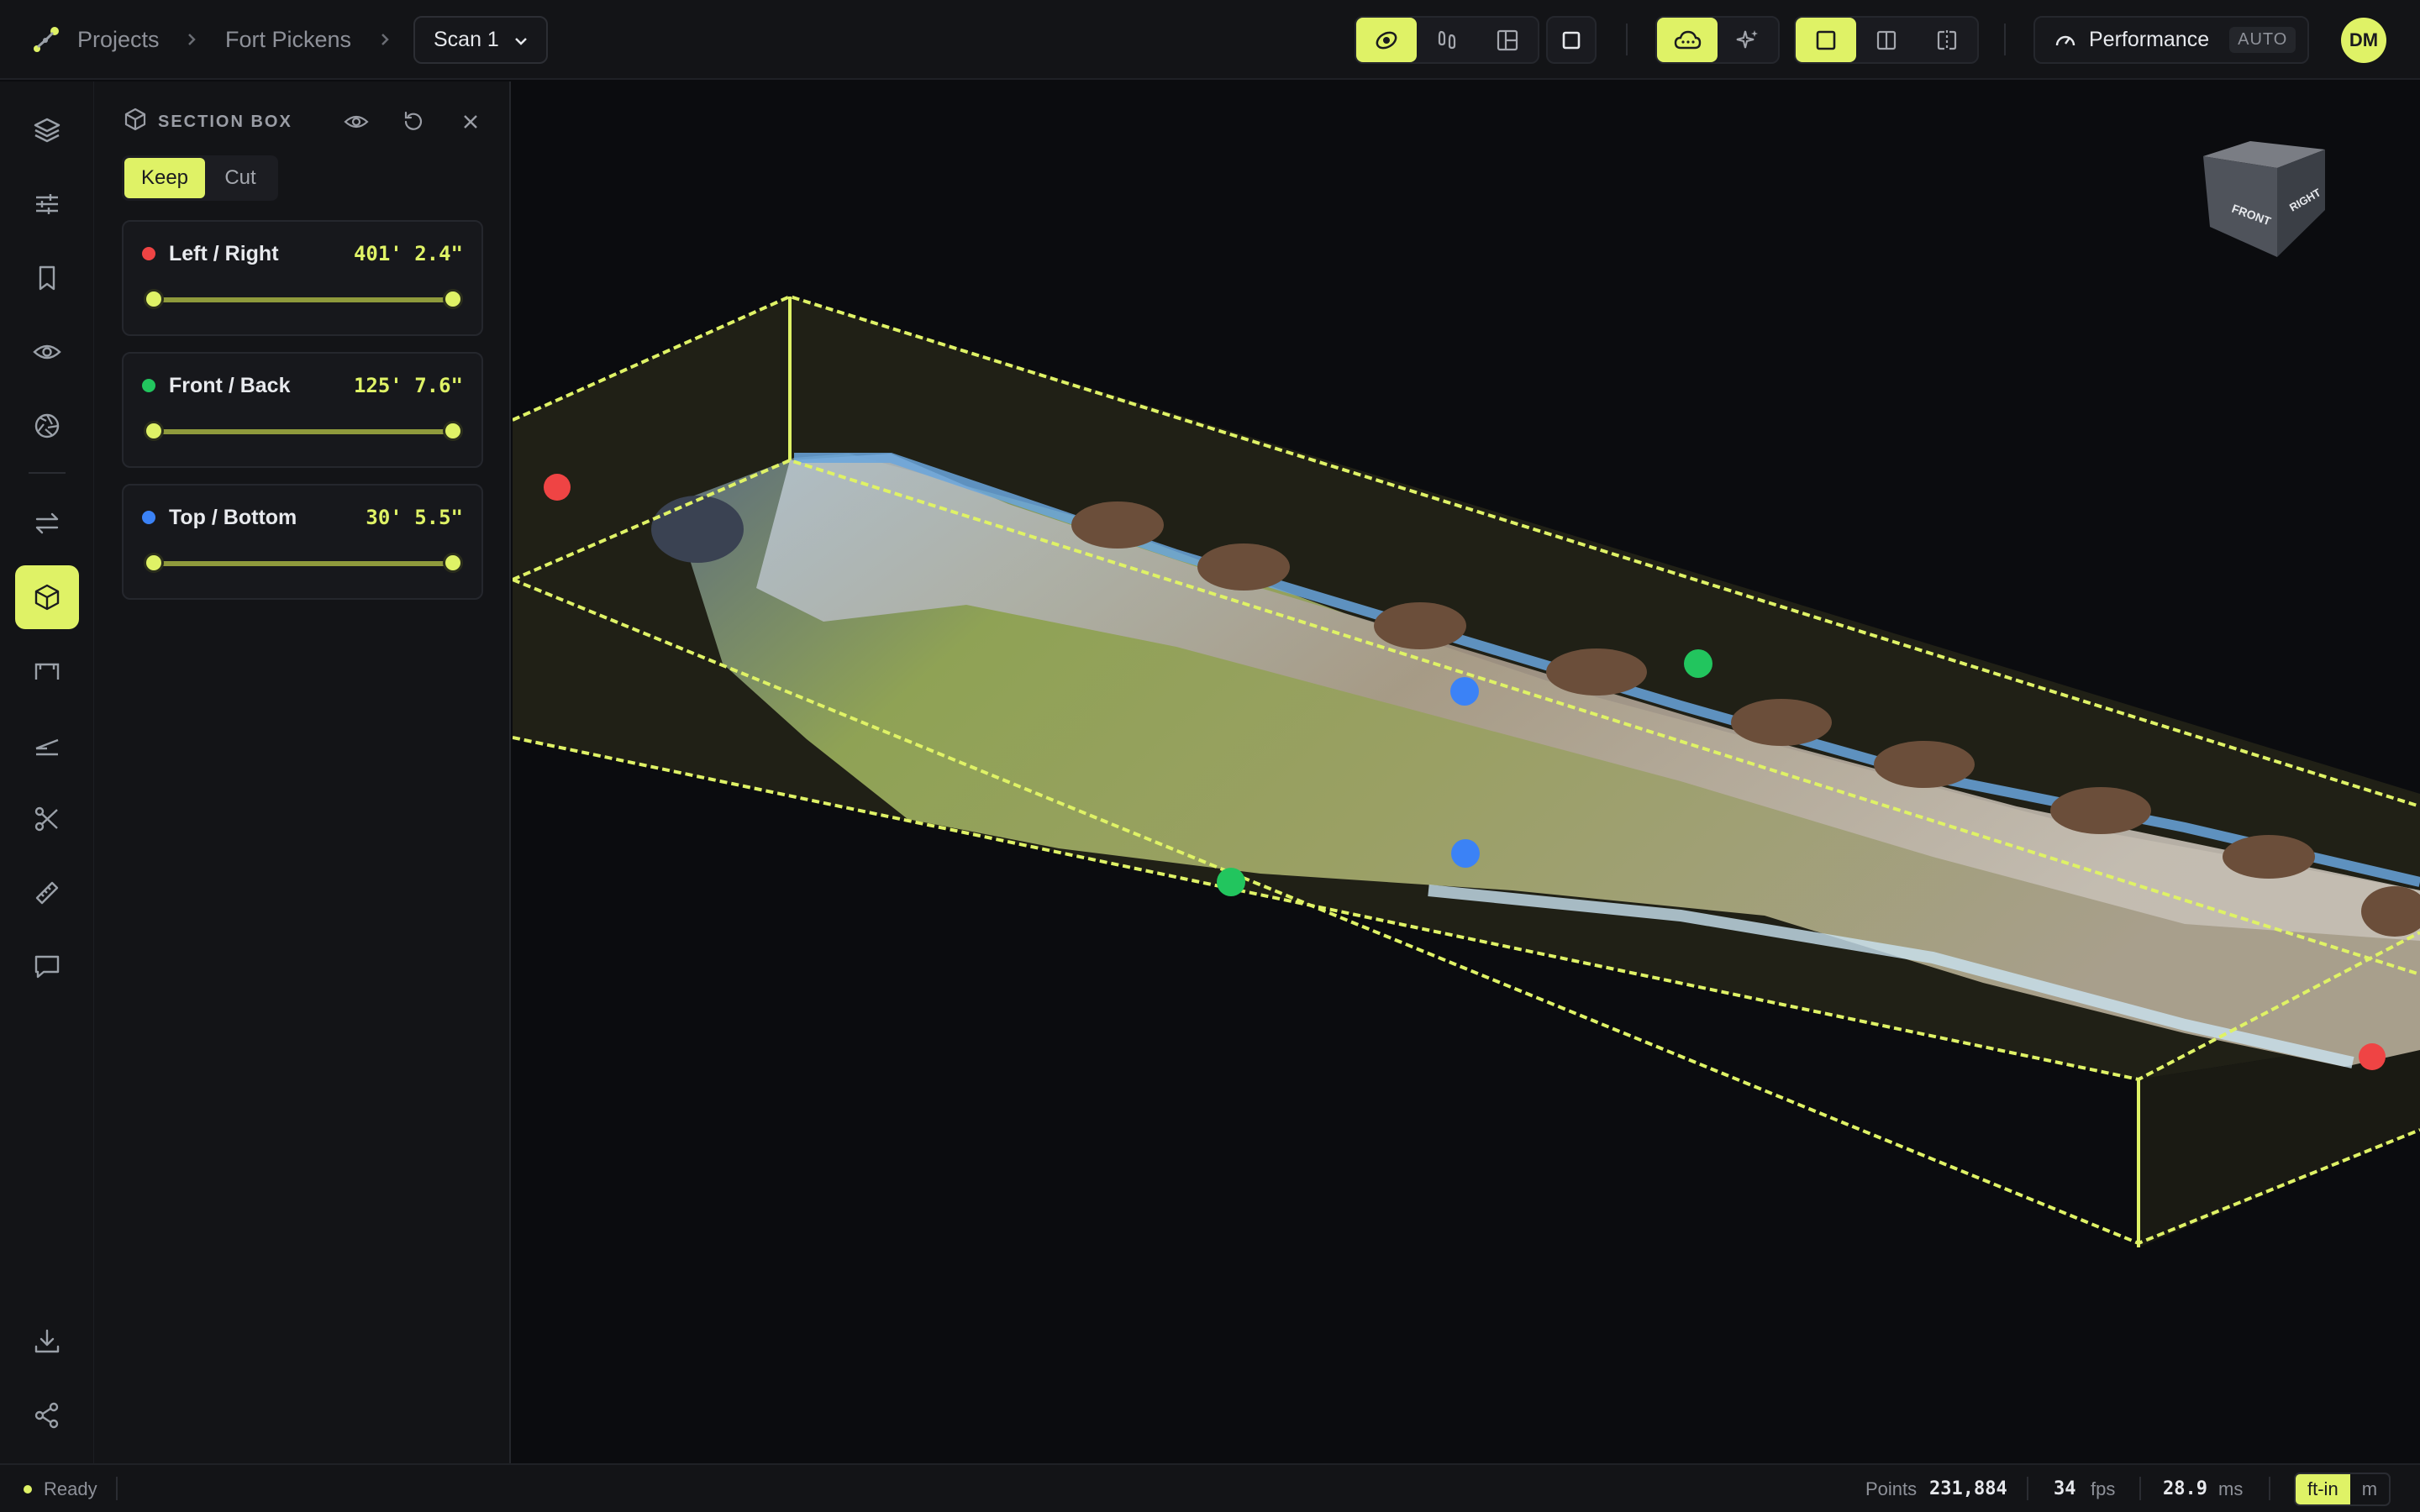 The width and height of the screenshot is (2420, 1512). I want to click on square-tool-button, so click(1571, 40).